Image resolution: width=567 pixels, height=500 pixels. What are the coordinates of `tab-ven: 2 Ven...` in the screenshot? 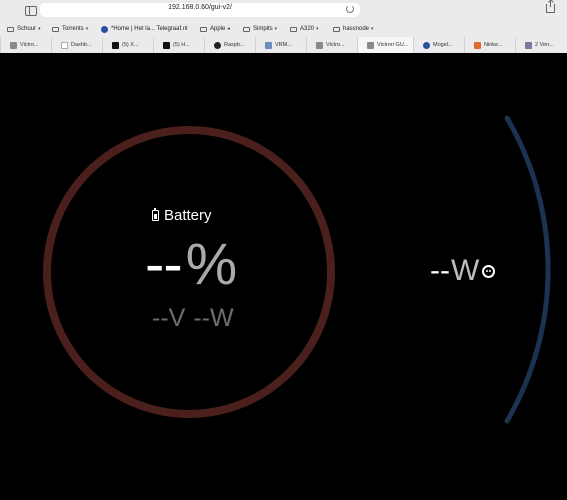 It's located at (541, 45).